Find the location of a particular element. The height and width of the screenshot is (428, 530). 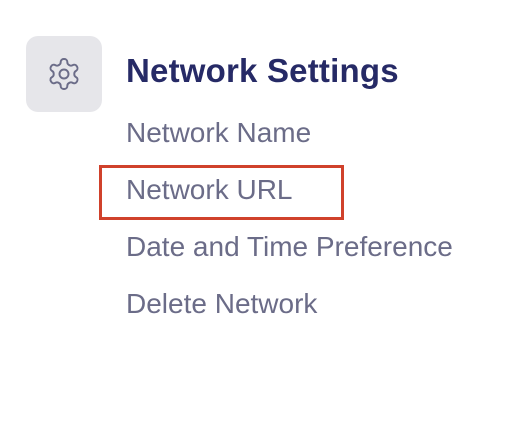

menu-item-delete-network: Delete Network is located at coordinates (289, 309).